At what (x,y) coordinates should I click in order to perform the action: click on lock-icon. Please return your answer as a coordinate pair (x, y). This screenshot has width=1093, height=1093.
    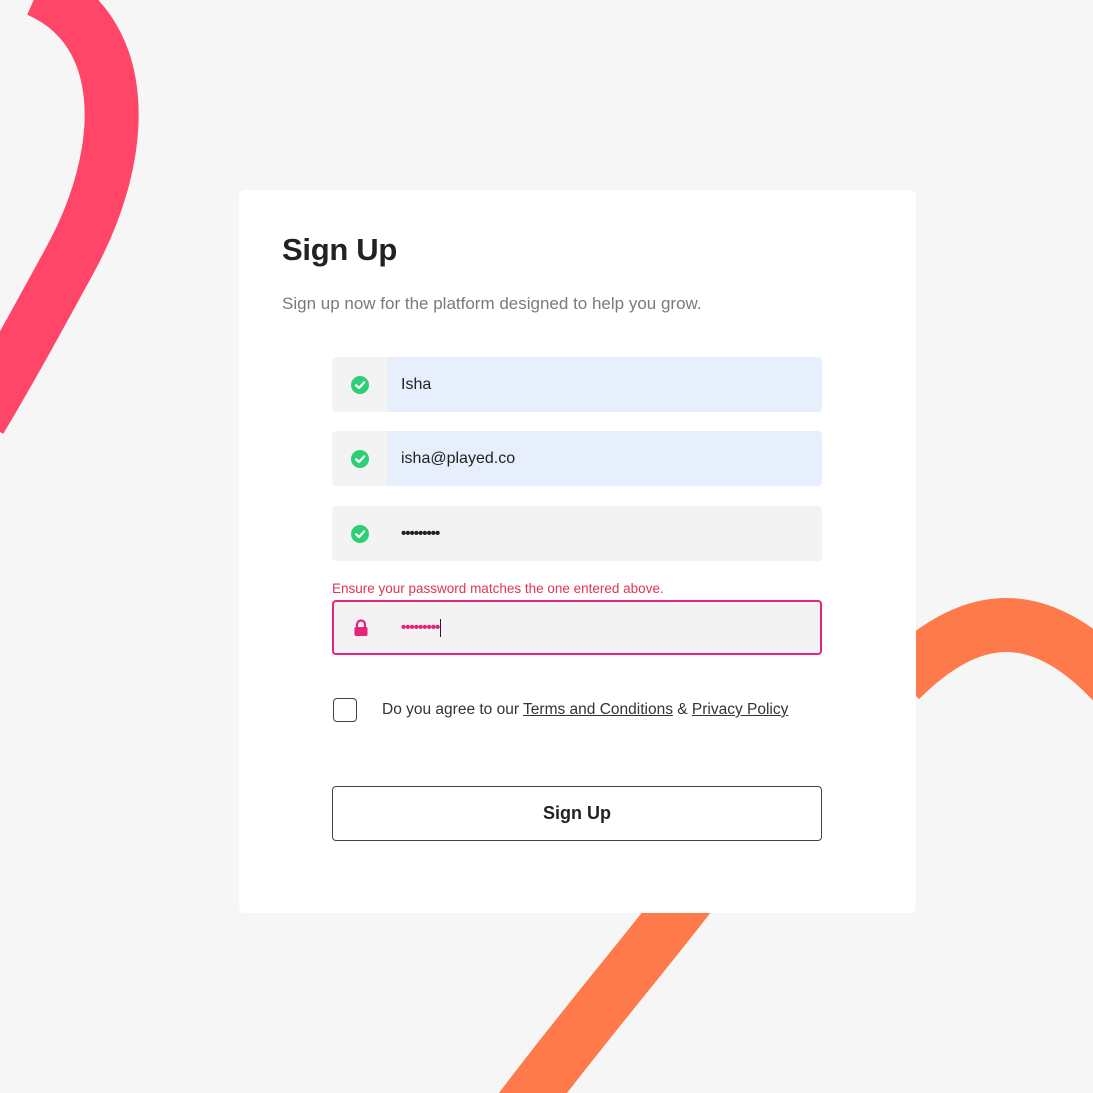
    Looking at the image, I should click on (360, 627).